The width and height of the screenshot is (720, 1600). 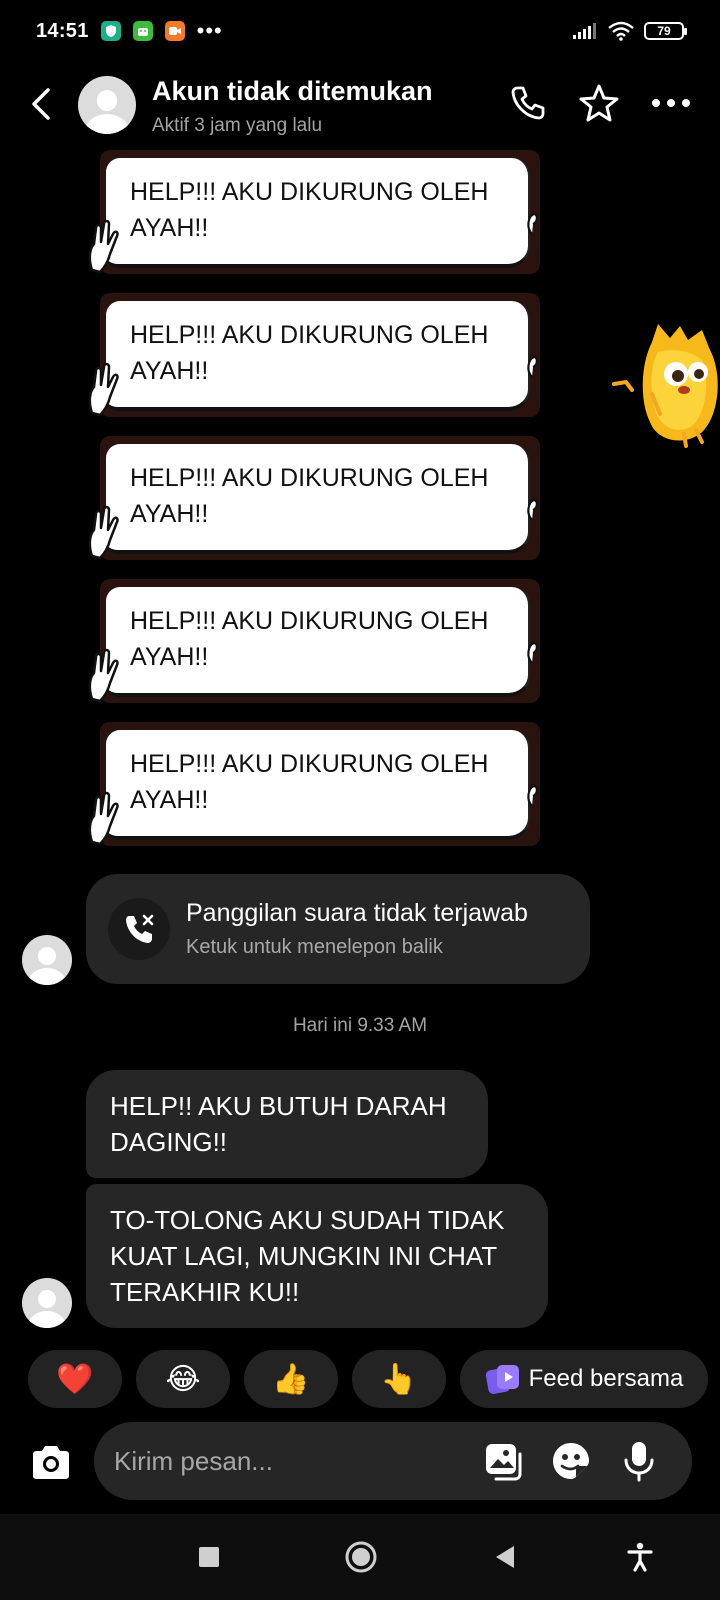 I want to click on star-icon, so click(x=599, y=103).